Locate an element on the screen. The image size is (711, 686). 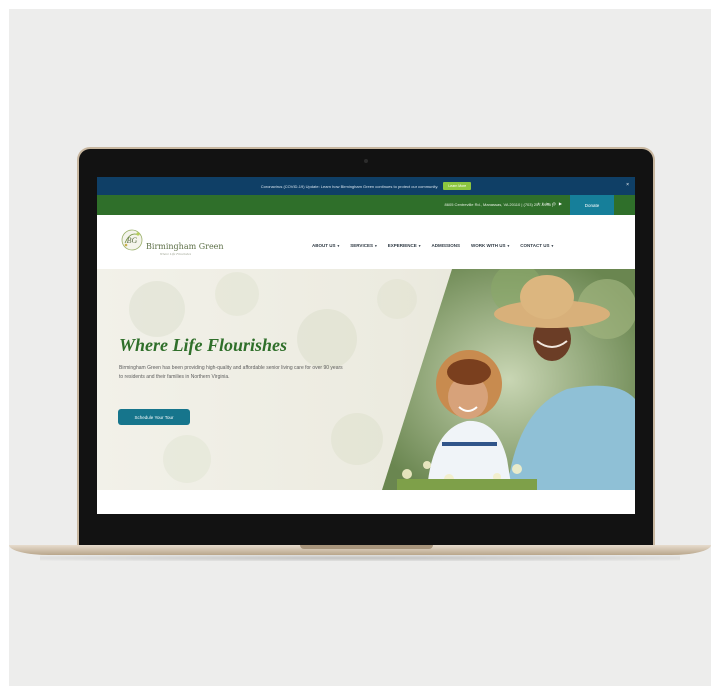
social-links: t f in ◎ ▶ is located at coordinates (550, 203).